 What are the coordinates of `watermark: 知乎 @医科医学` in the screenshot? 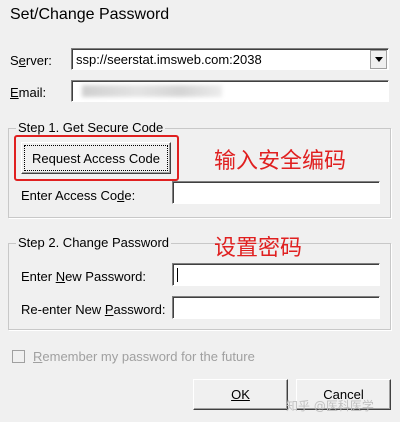 It's located at (330, 406).